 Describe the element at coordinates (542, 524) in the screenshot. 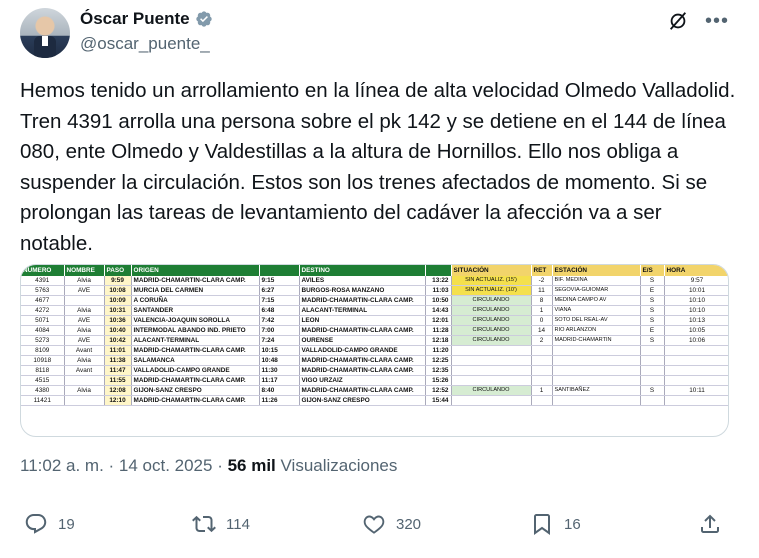

I see `bookmark-icon` at that location.